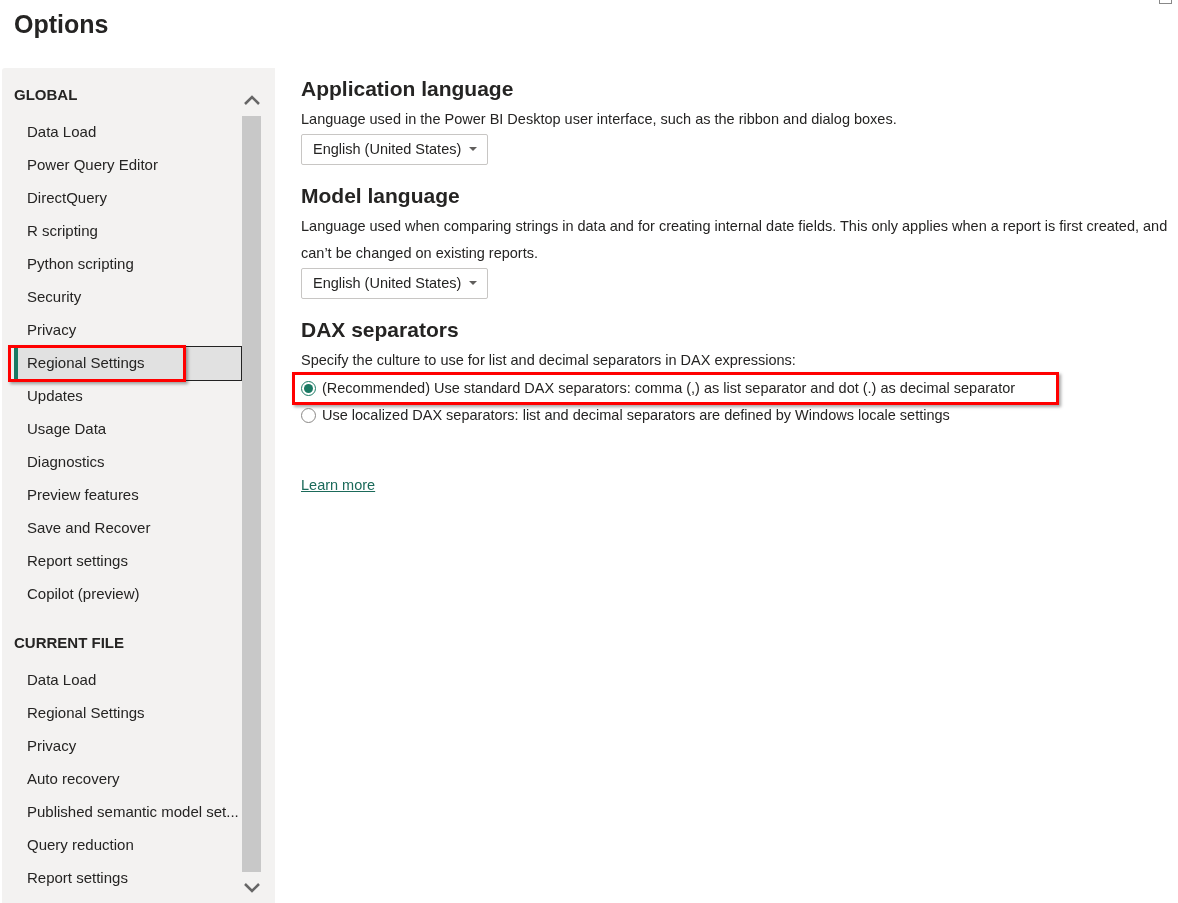  Describe the element at coordinates (128, 495) in the screenshot. I see `sidebar-item: Preview features` at that location.